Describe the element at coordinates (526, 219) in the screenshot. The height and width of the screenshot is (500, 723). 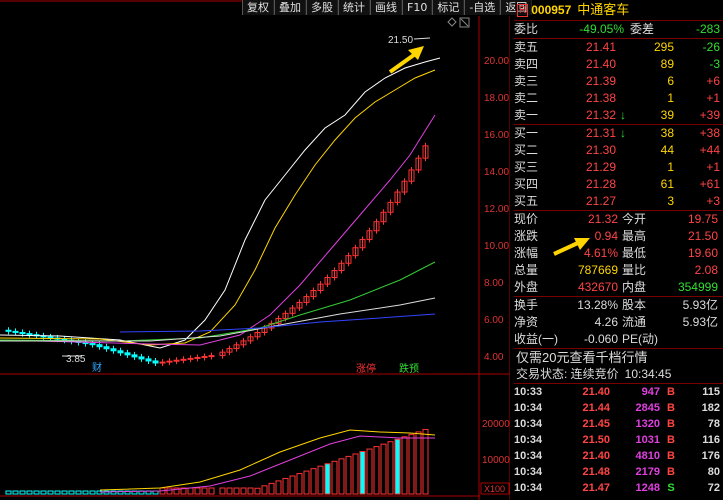
I see `stats1-label: 现价` at that location.